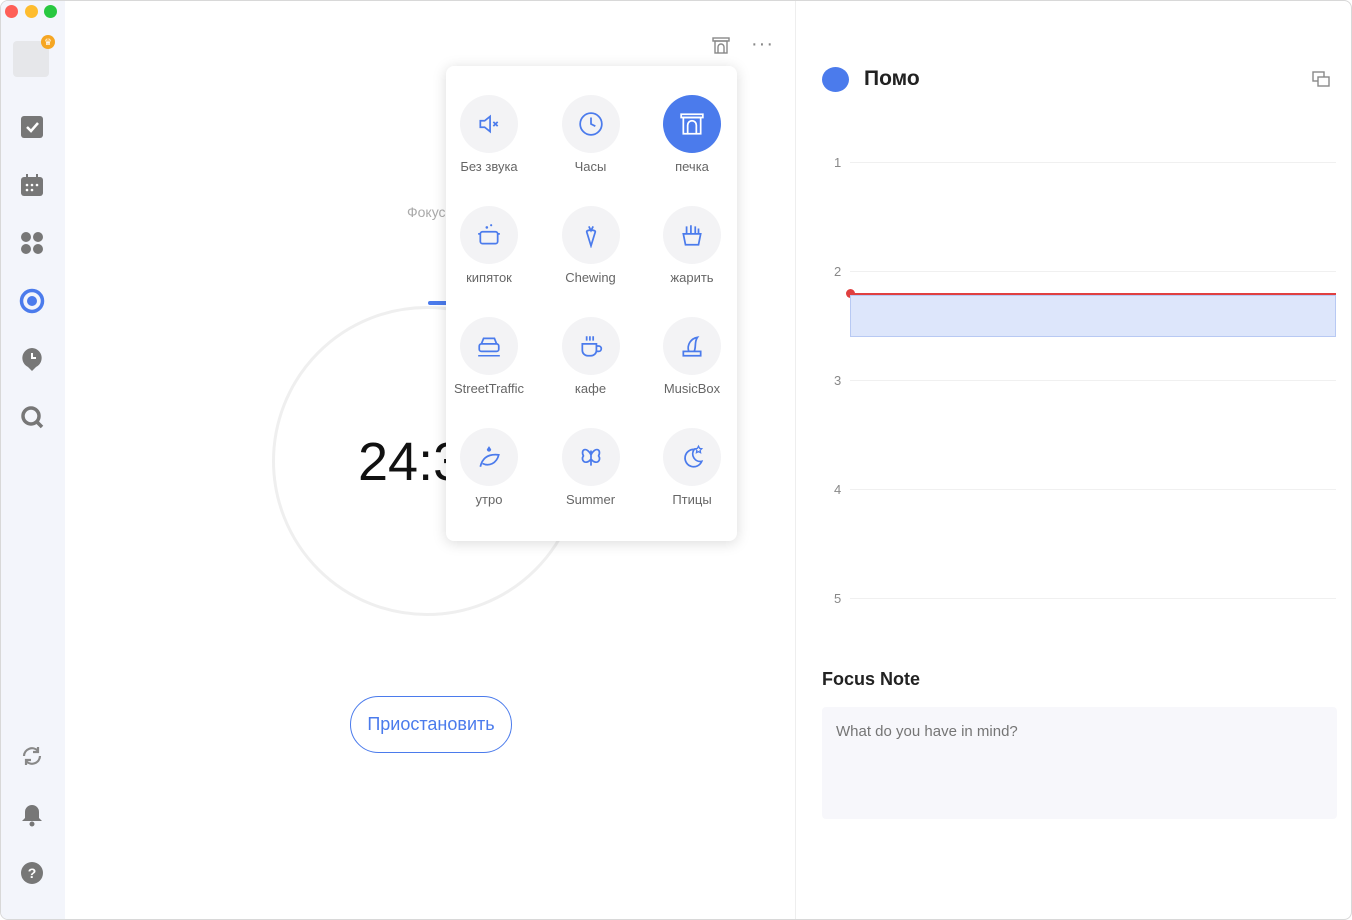 Image resolution: width=1352 pixels, height=920 pixels. I want to click on habit-icon, so click(32, 359).